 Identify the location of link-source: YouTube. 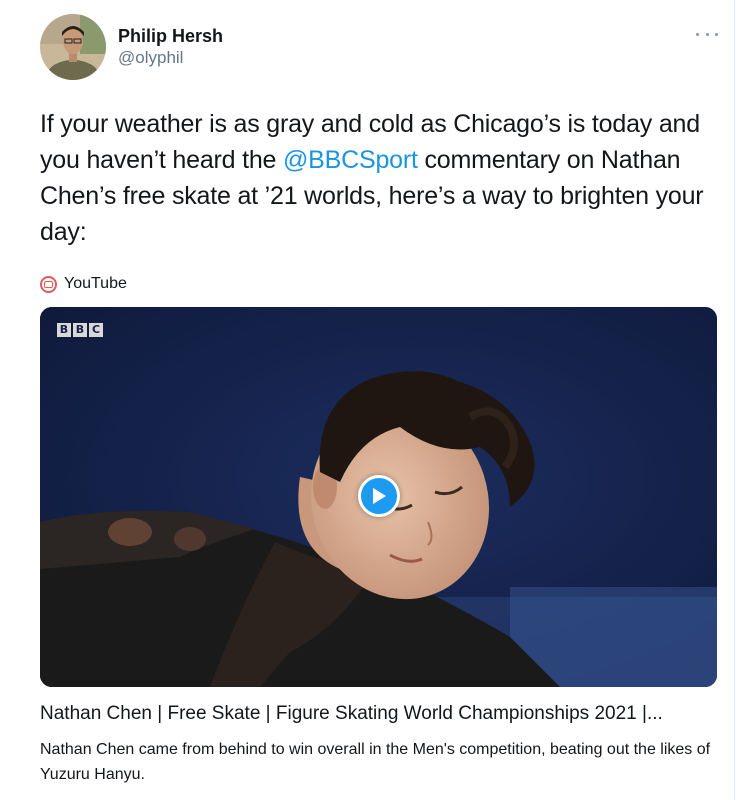
(83, 284).